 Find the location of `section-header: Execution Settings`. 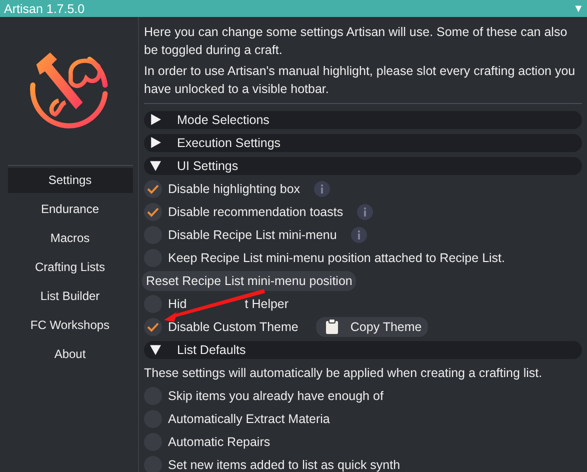

section-header: Execution Settings is located at coordinates (363, 143).